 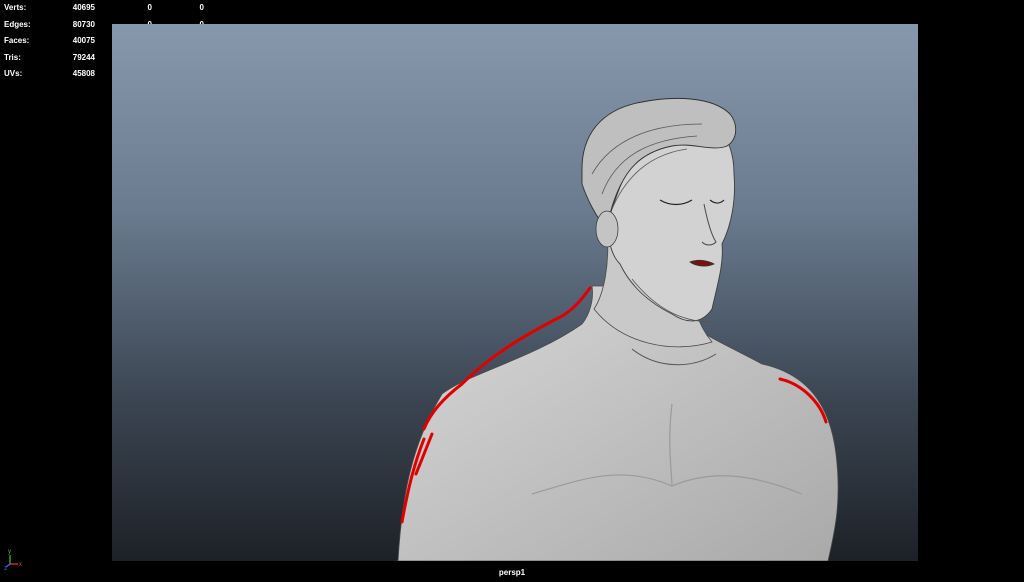 What do you see at coordinates (5, 568) in the screenshot?
I see `axis-z-label: z` at bounding box center [5, 568].